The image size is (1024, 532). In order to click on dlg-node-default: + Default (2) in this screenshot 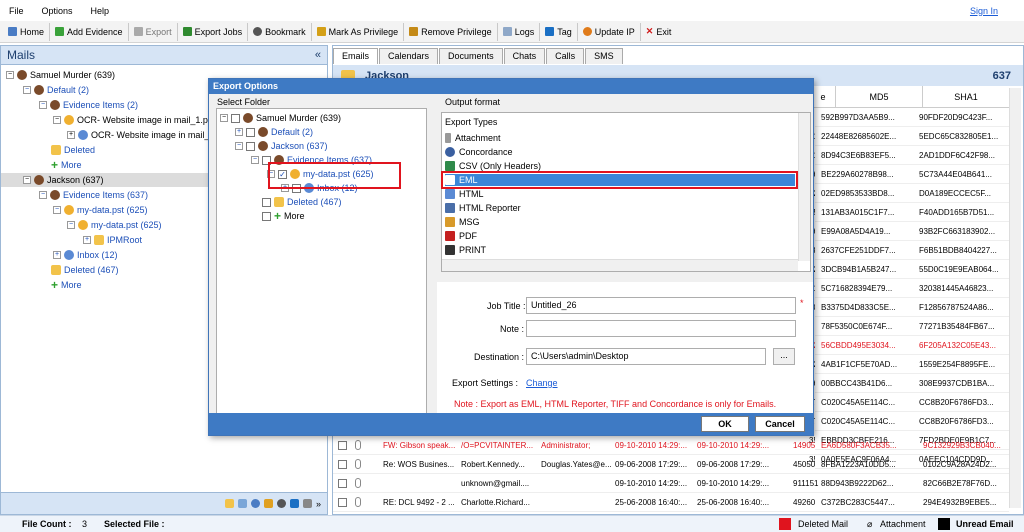, I will do `click(274, 132)`.